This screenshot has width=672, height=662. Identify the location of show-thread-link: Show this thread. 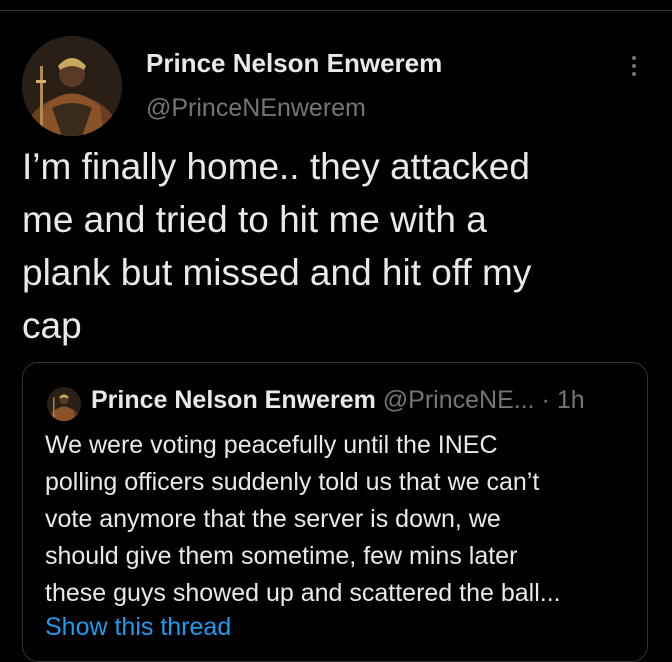
(138, 627).